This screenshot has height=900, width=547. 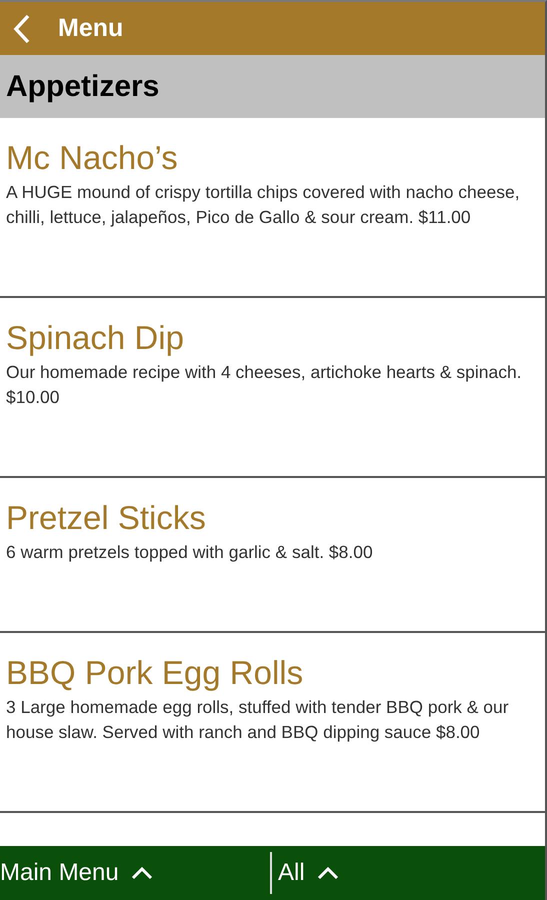 What do you see at coordinates (59, 873) in the screenshot?
I see `tab-label: Main Menu` at bounding box center [59, 873].